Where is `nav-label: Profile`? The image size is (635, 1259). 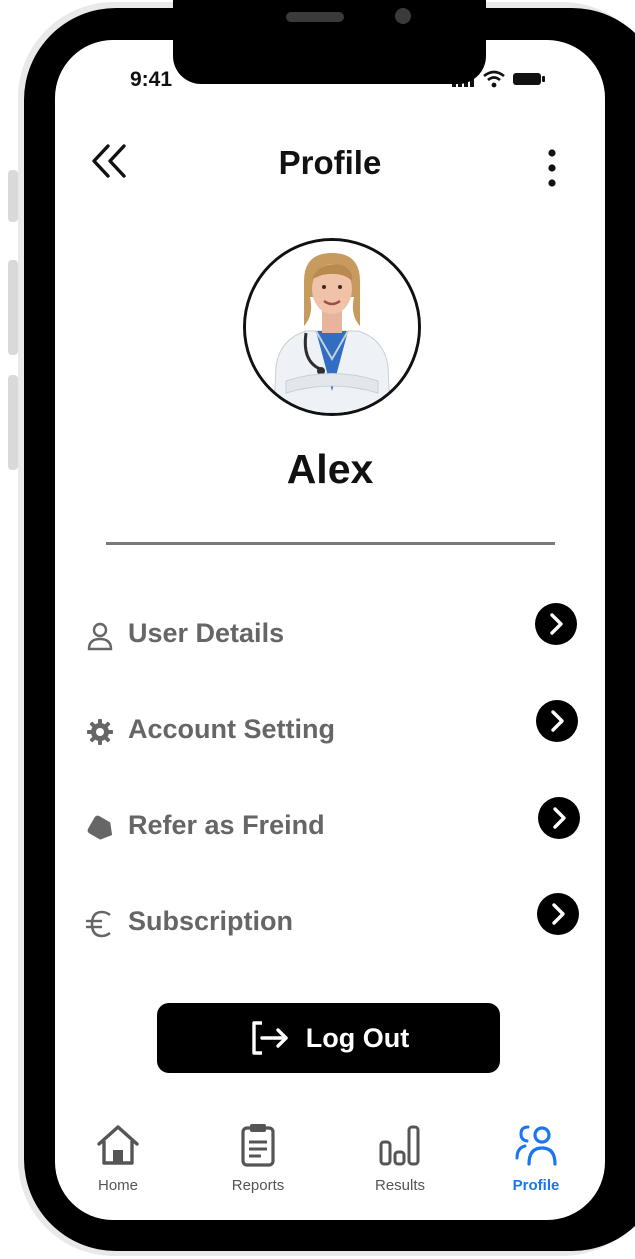
nav-label: Profile is located at coordinates (536, 1185).